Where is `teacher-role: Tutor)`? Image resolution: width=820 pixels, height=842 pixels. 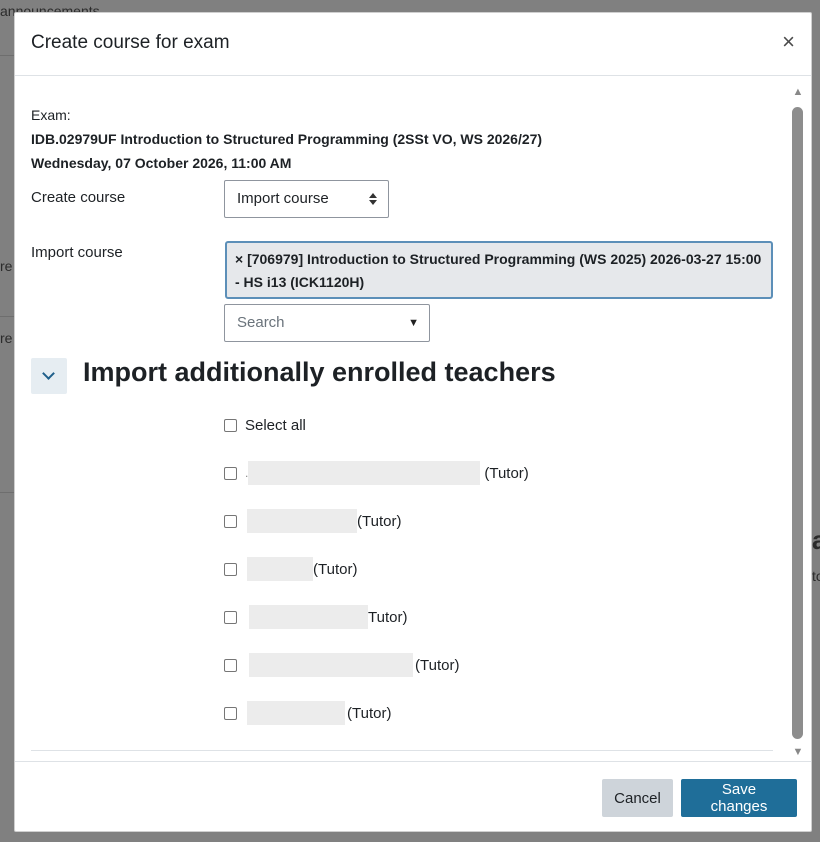 teacher-role: Tutor) is located at coordinates (388, 617).